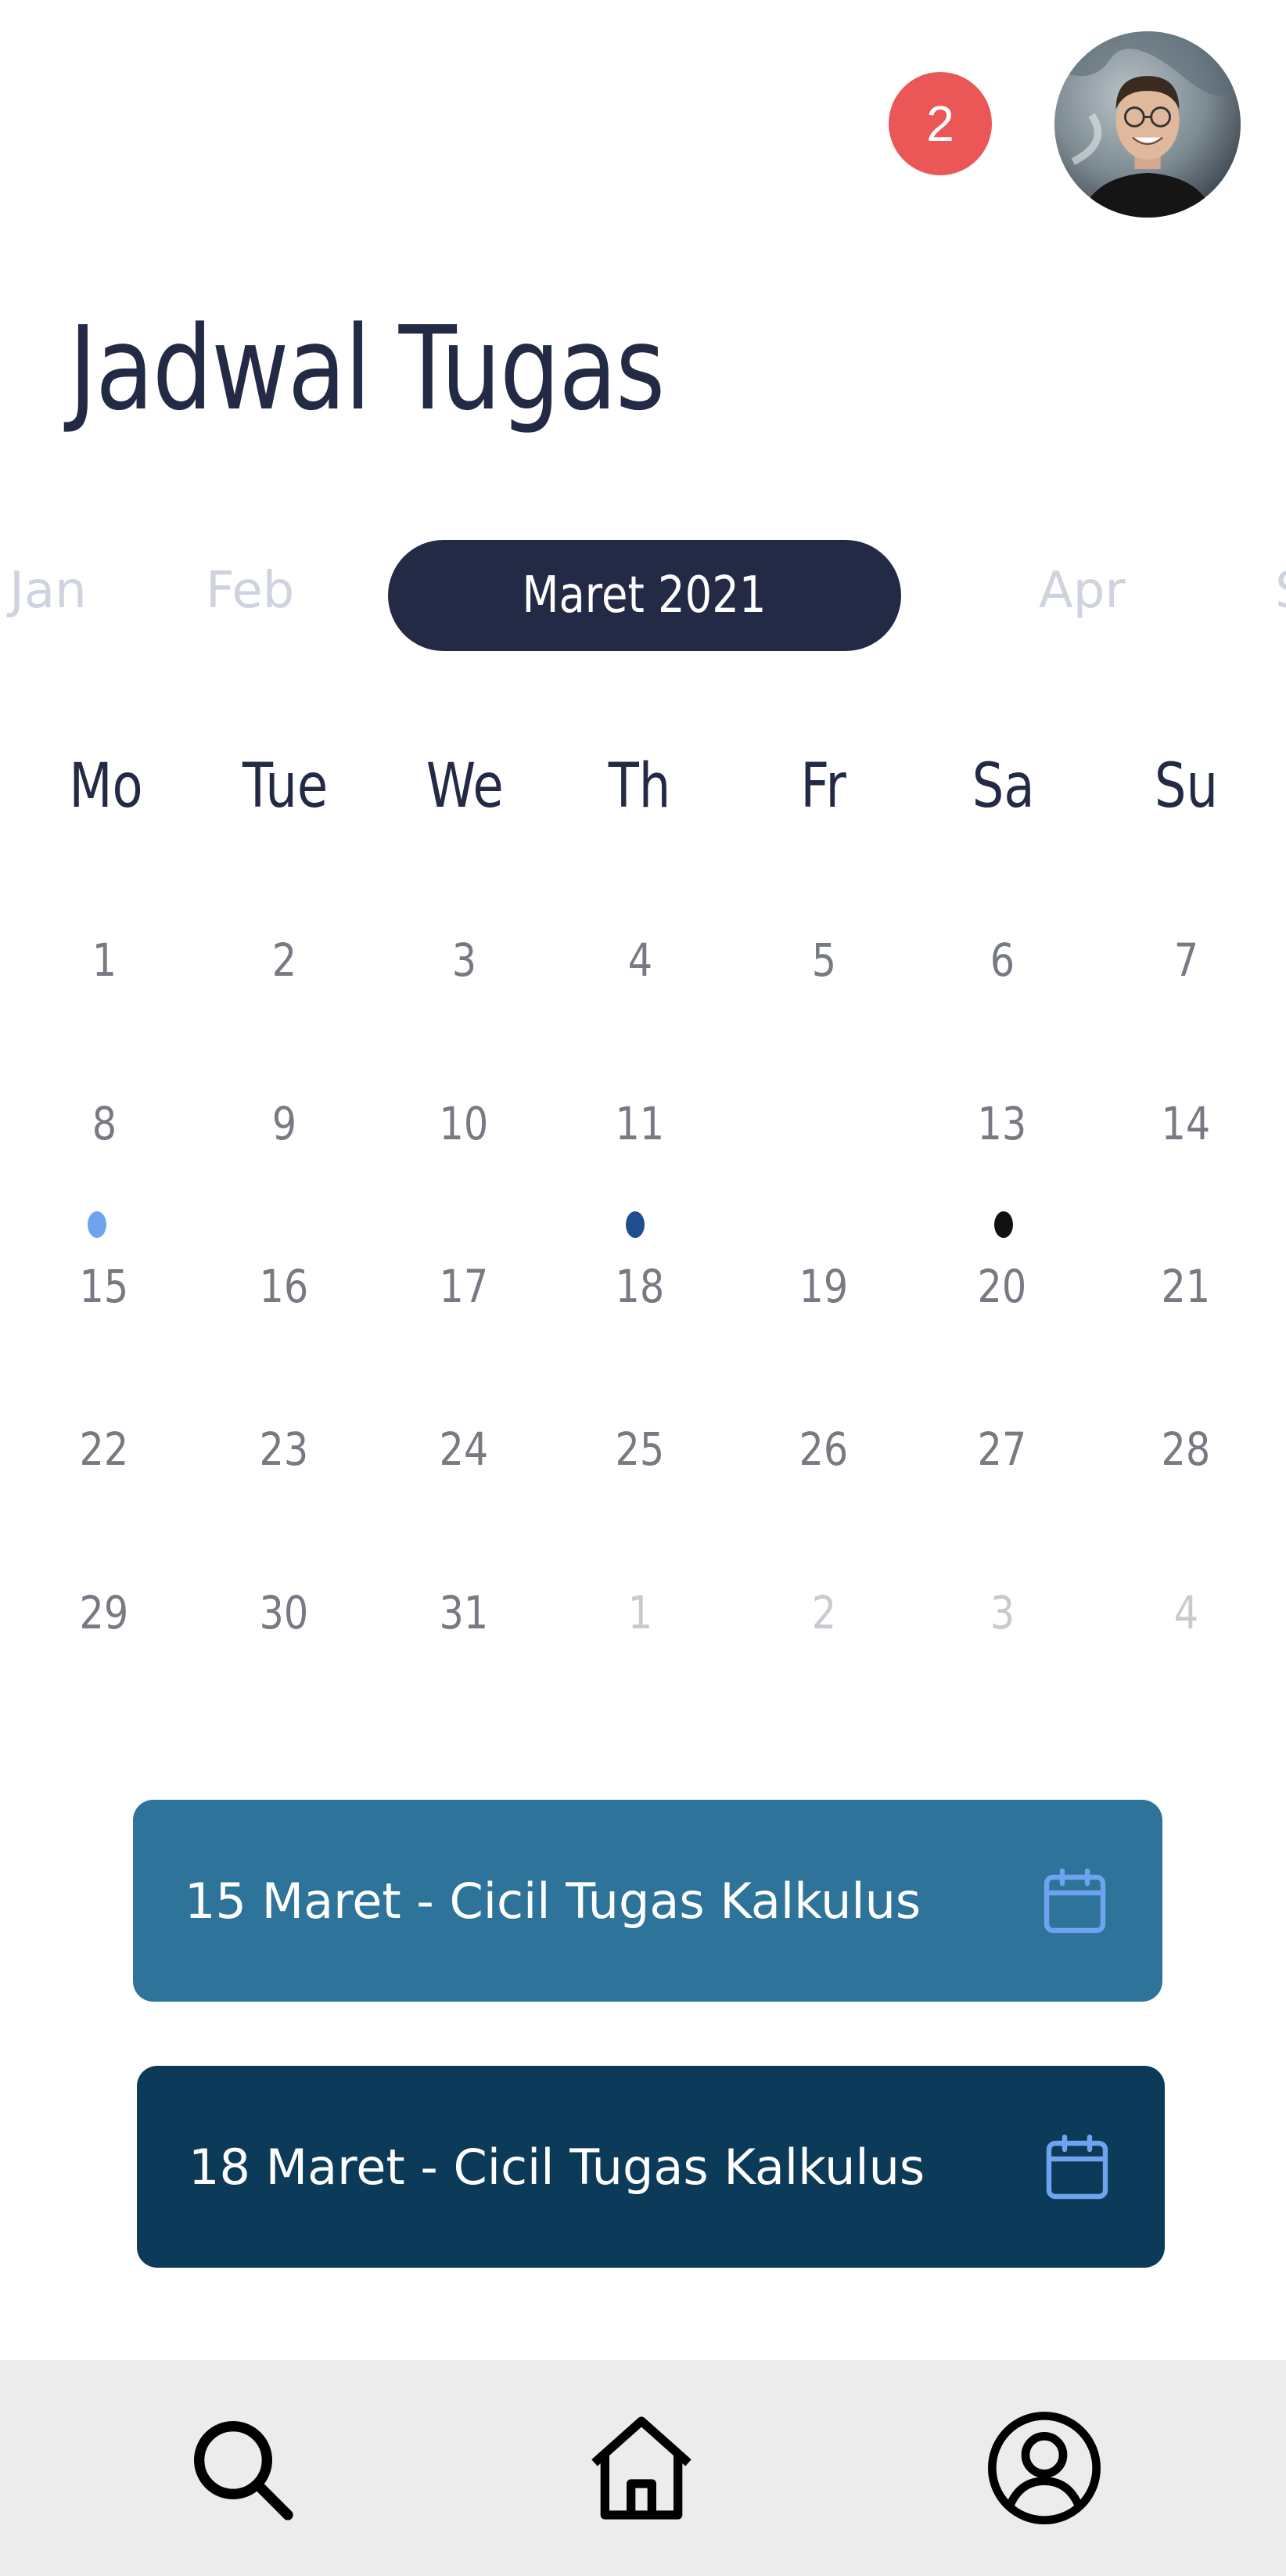 The width and height of the screenshot is (1286, 2576). I want to click on calendar-day-label: 24, so click(464, 1449).